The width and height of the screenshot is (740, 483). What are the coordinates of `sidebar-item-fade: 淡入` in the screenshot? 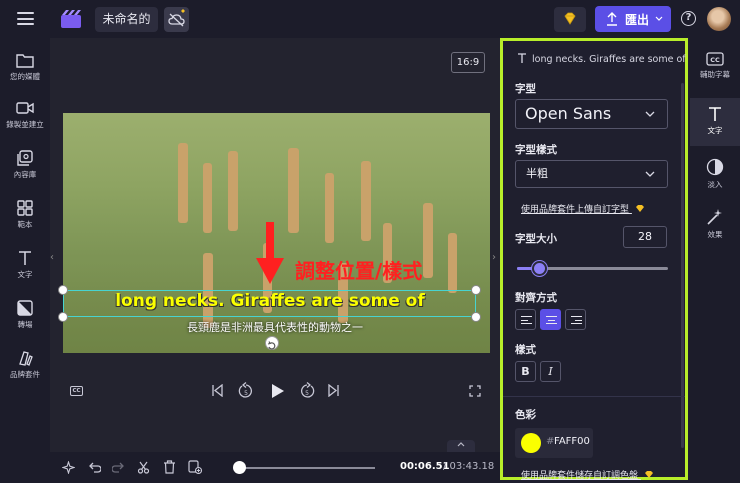 It's located at (715, 176).